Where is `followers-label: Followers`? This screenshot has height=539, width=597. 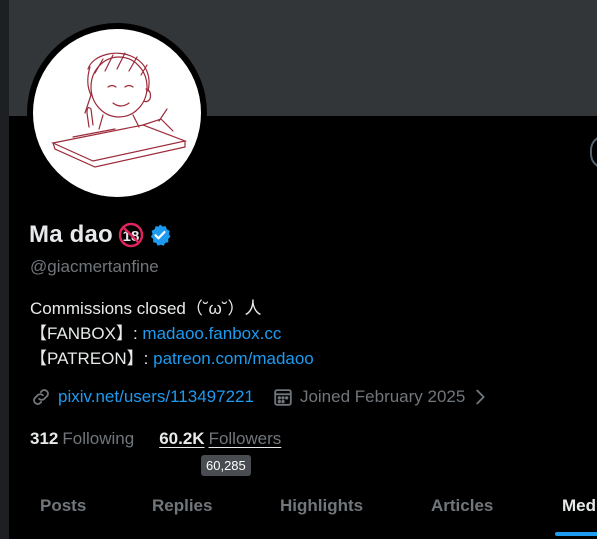
followers-label: Followers is located at coordinates (245, 438).